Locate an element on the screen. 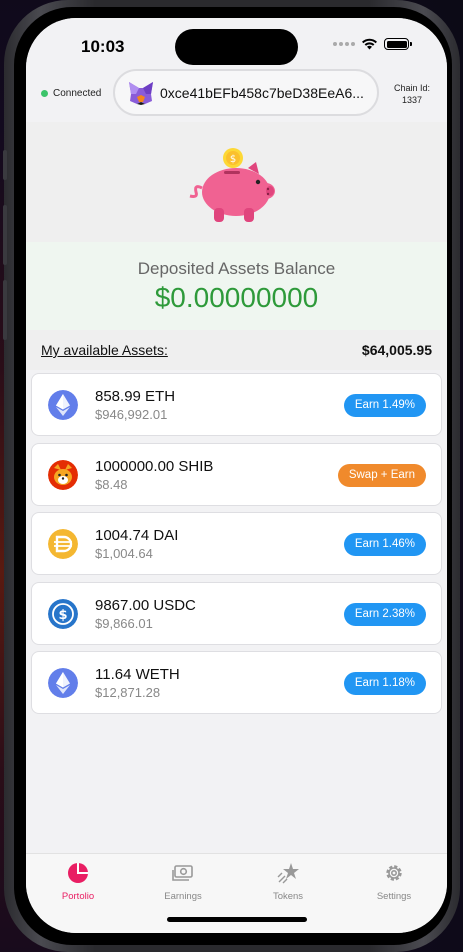 The height and width of the screenshot is (952, 463). tab-label: Settings is located at coordinates (394, 896).